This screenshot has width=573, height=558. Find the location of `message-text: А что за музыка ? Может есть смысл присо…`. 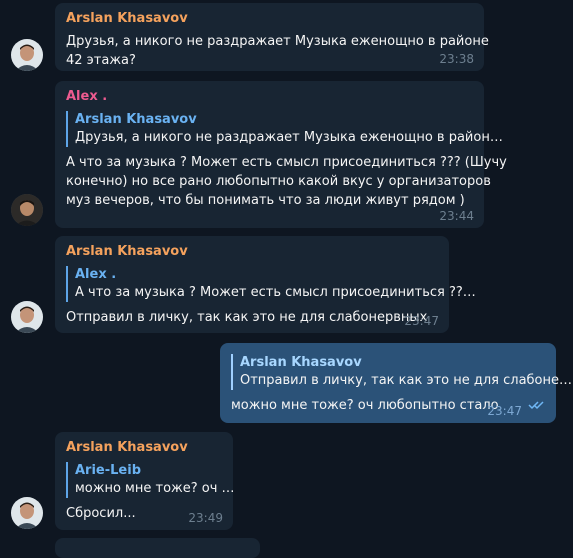

message-text: А что за музыка ? Может есть смысл присо… is located at coordinates (286, 162).